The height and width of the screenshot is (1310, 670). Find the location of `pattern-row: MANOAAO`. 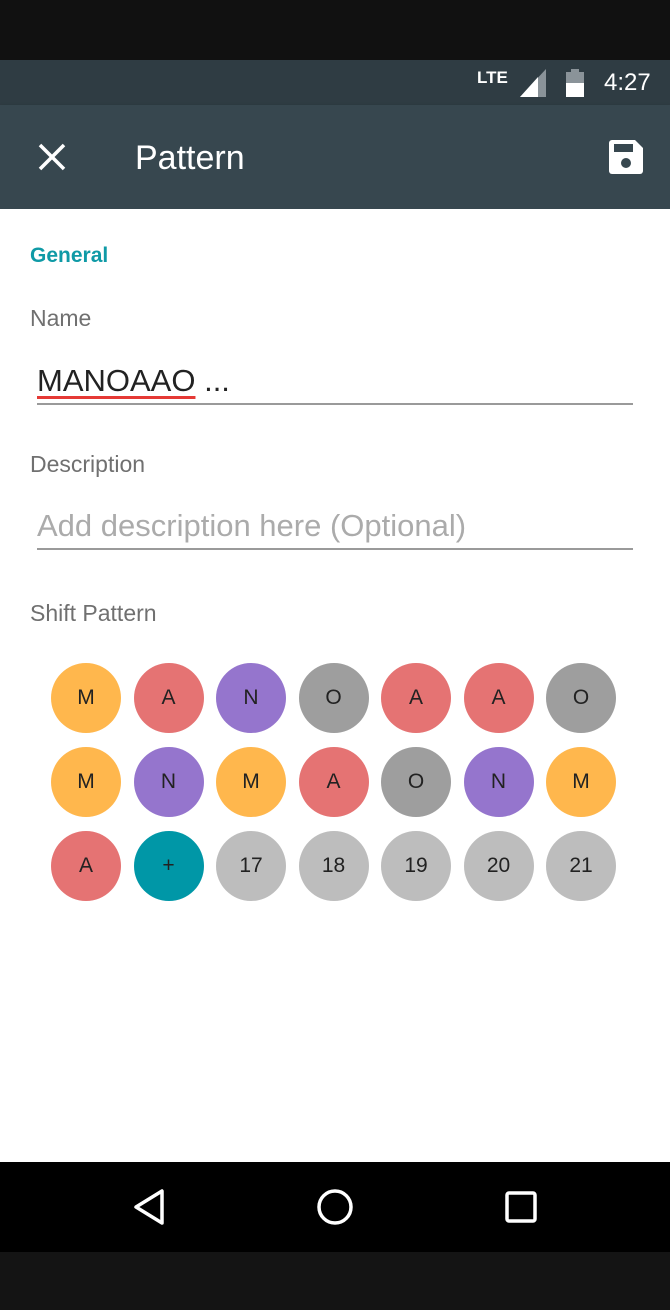

pattern-row: MANOAAO is located at coordinates (336, 698).